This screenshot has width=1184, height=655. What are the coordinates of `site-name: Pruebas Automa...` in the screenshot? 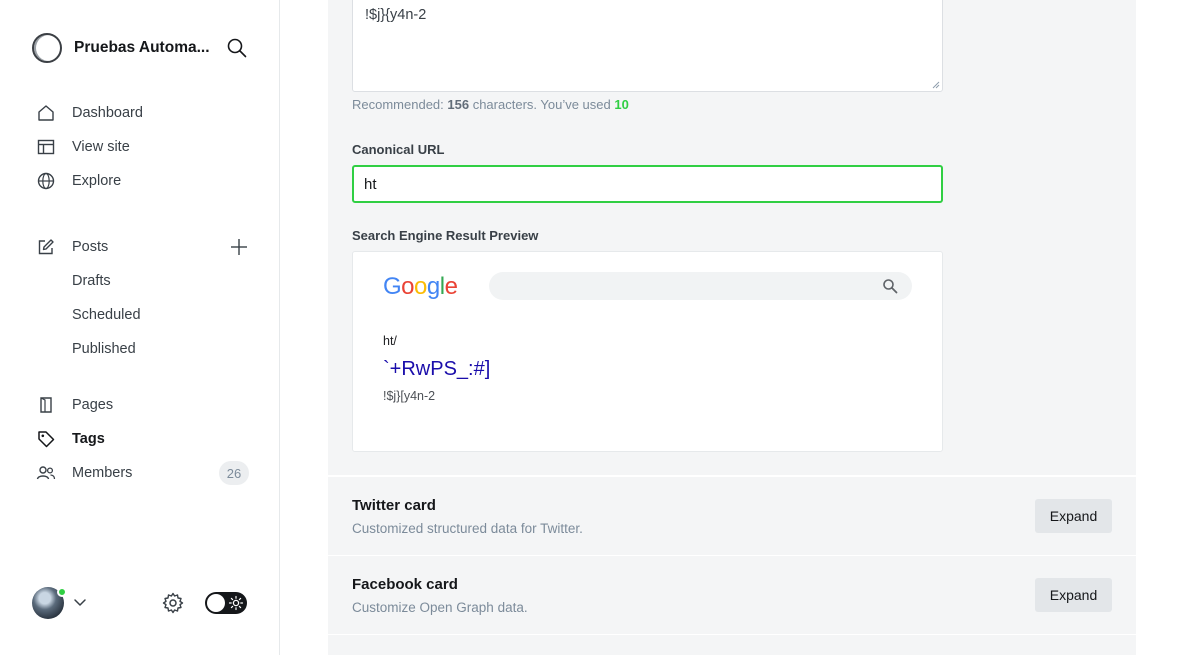 It's located at (142, 47).